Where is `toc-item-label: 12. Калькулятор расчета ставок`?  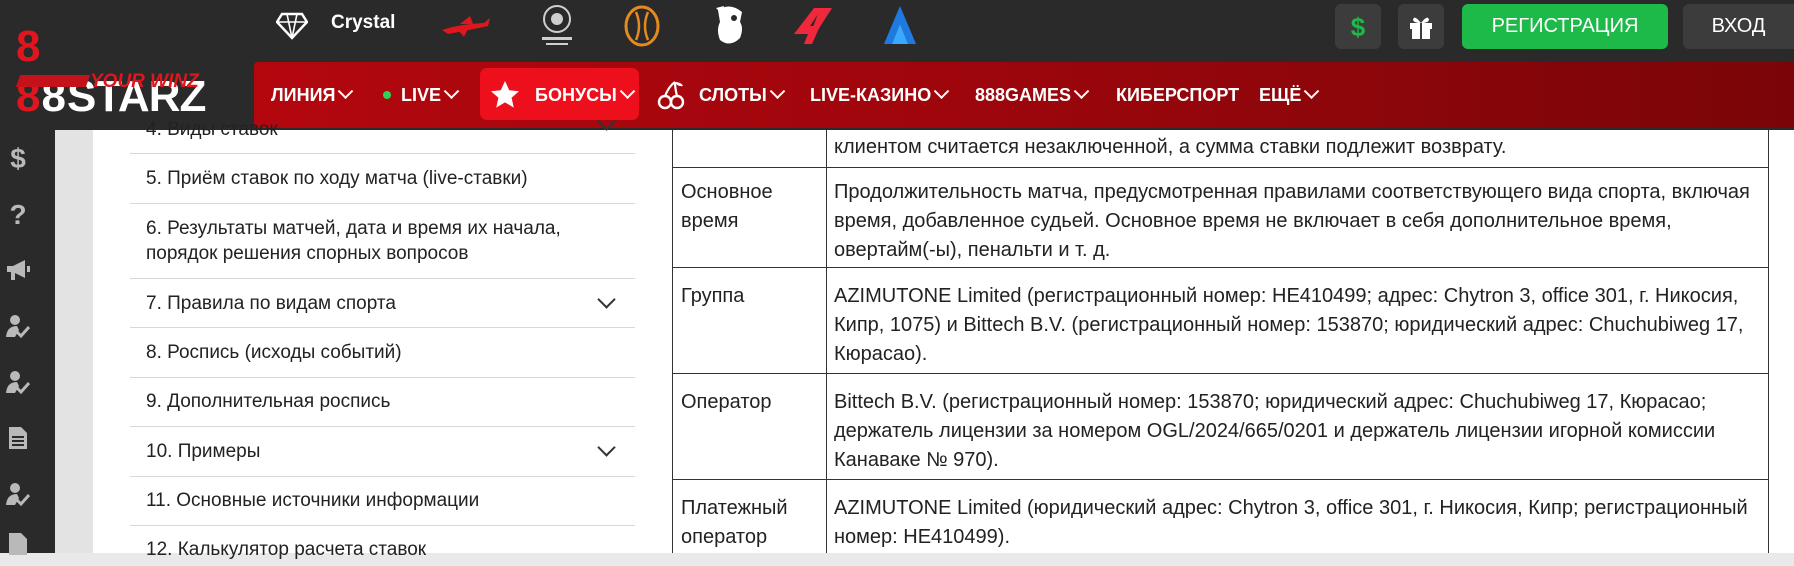 toc-item-label: 12. Калькулятор расчета ставок is located at coordinates (286, 549).